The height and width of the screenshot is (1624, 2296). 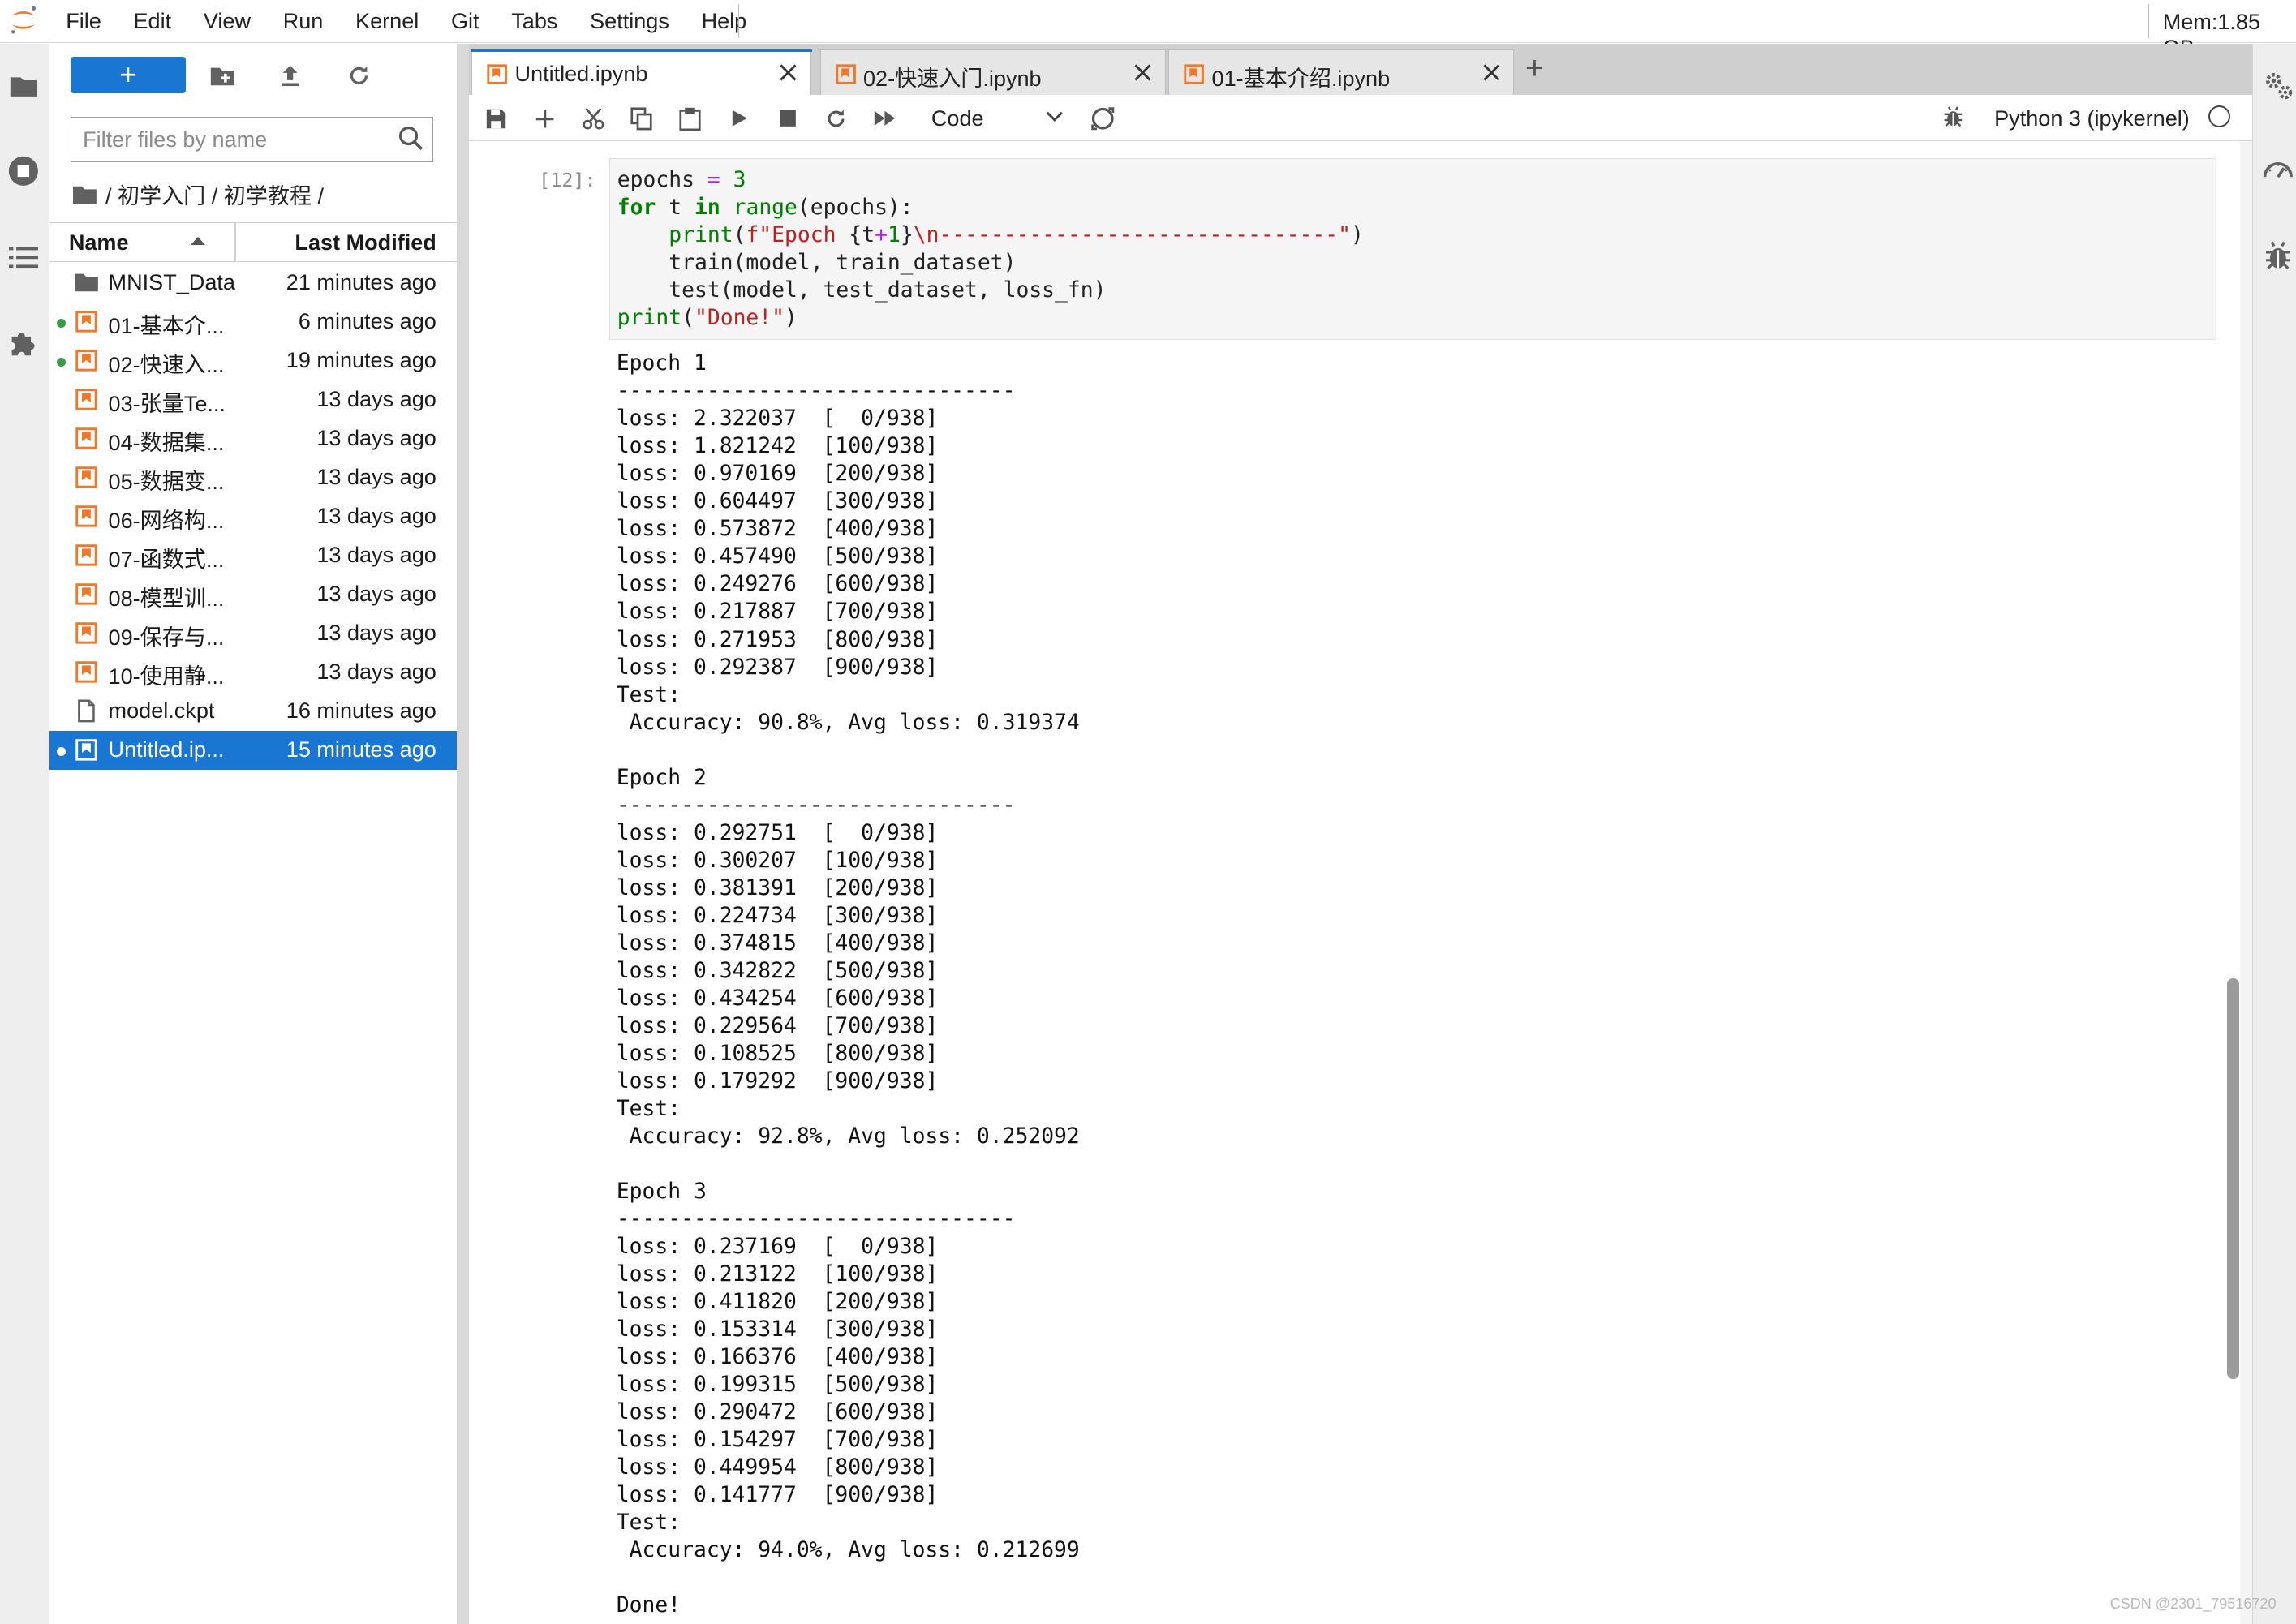 I want to click on tab-02-quickstart: 02-快速入门.ipynb, so click(x=992, y=72).